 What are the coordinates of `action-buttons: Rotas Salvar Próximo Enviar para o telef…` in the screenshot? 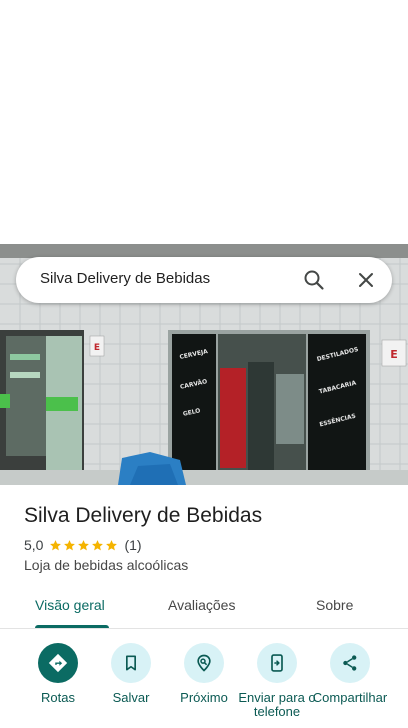 It's located at (204, 685).